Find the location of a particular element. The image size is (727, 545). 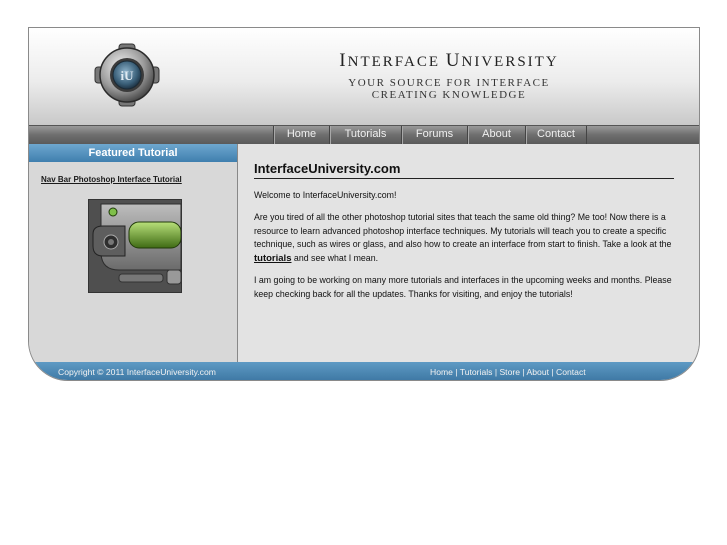

nav-tutorials: Tutorials is located at coordinates (366, 135).